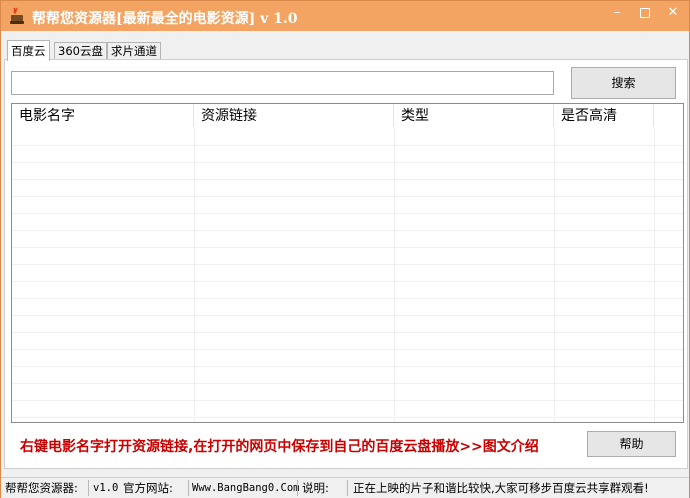 This screenshot has width=690, height=498. I want to click on status-note: 正在上映的片子和谐比较快,大家可移步百度云共享群观看!, so click(501, 488).